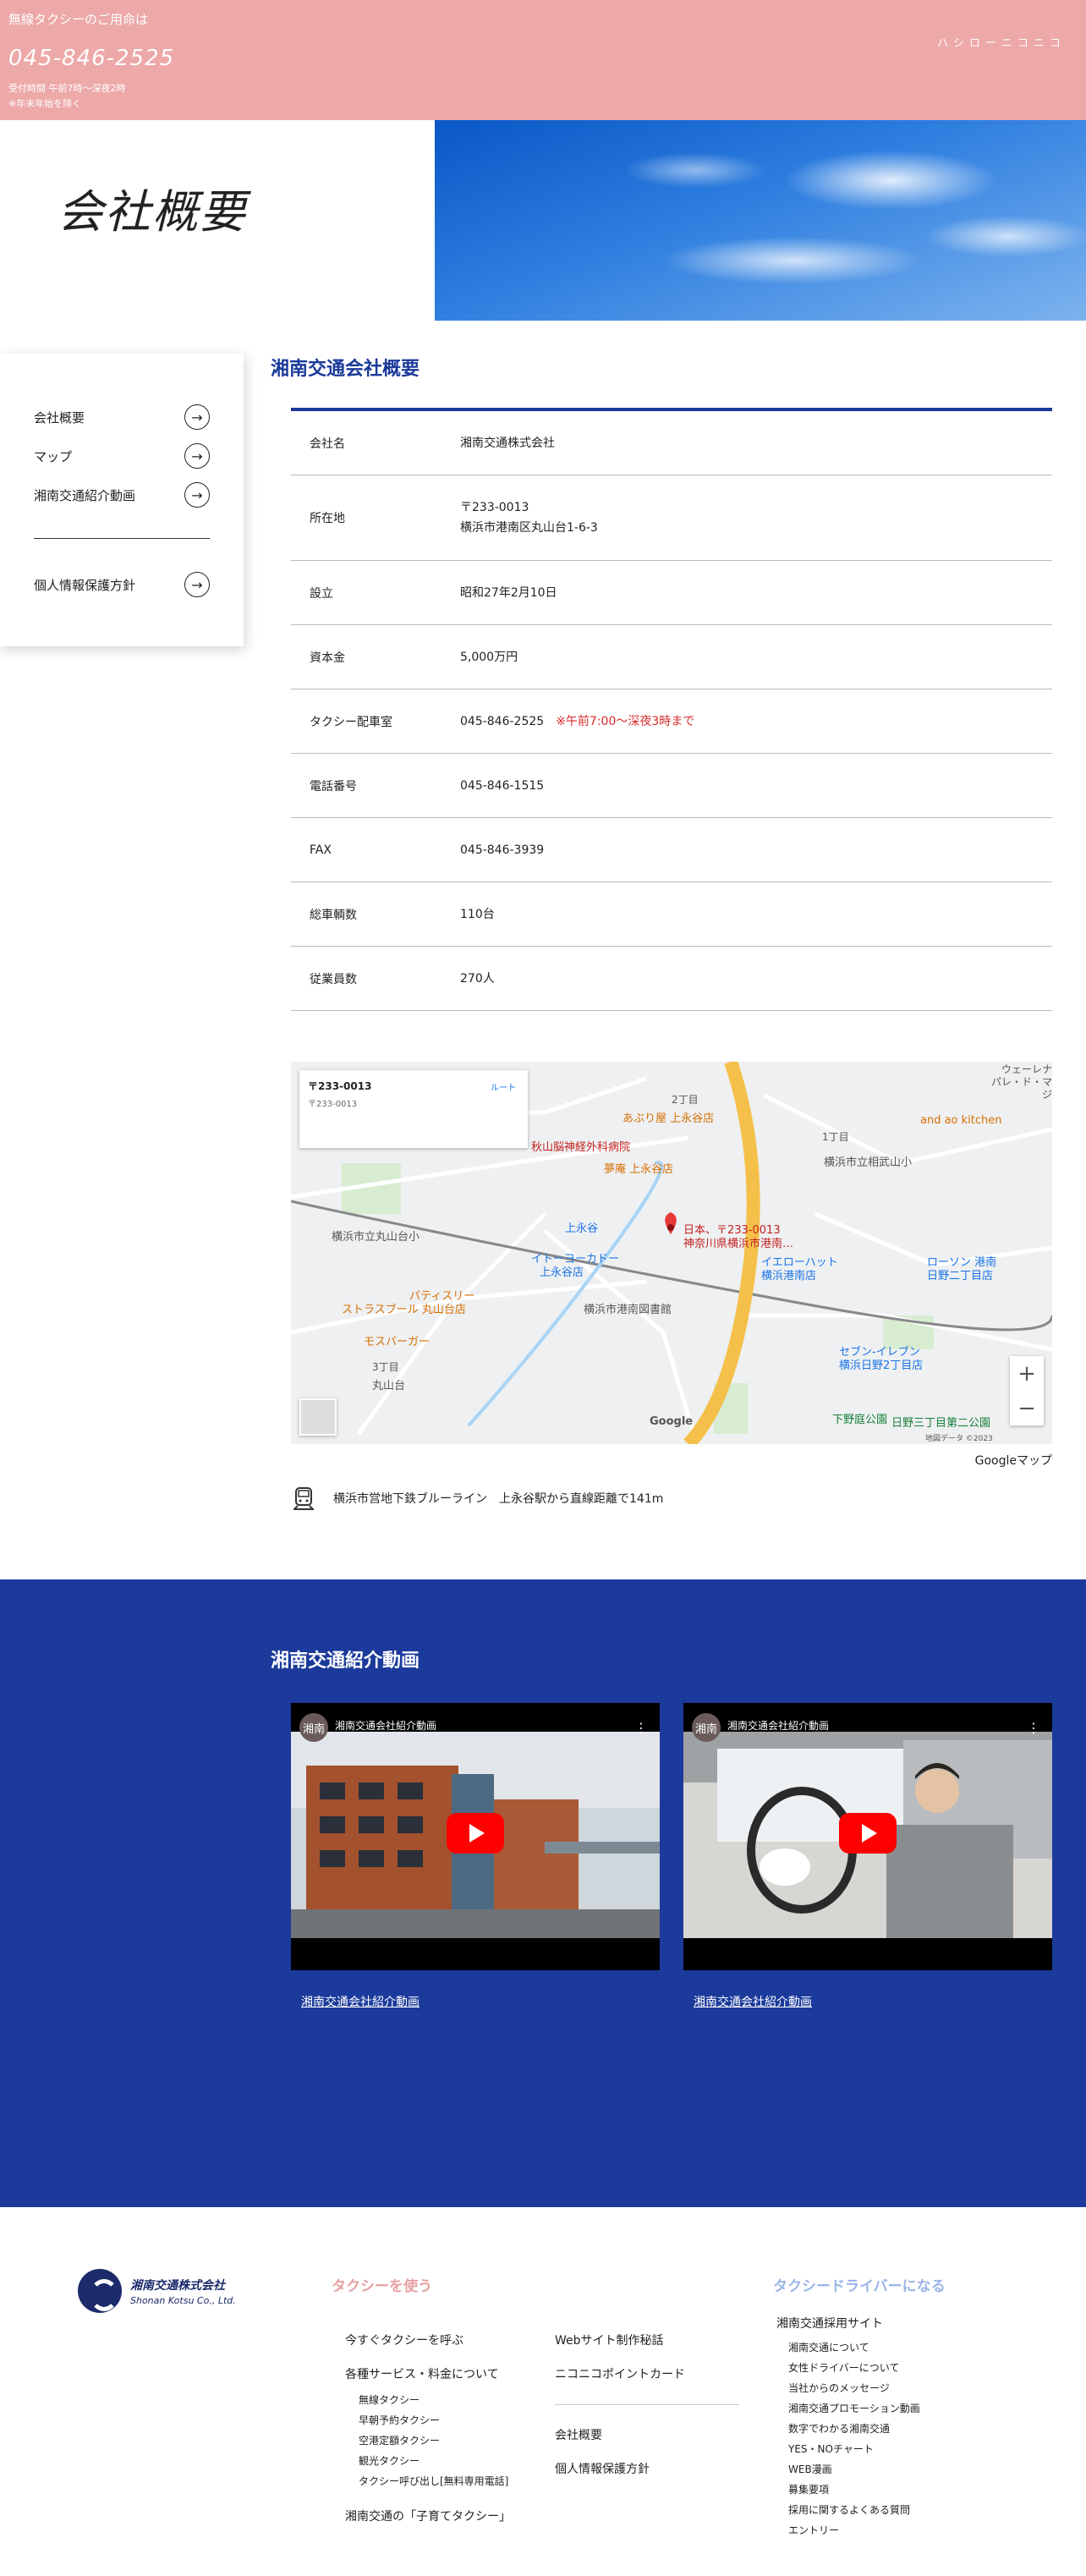 The width and height of the screenshot is (1086, 2576). I want to click on info-key: 電話番号, so click(334, 787).